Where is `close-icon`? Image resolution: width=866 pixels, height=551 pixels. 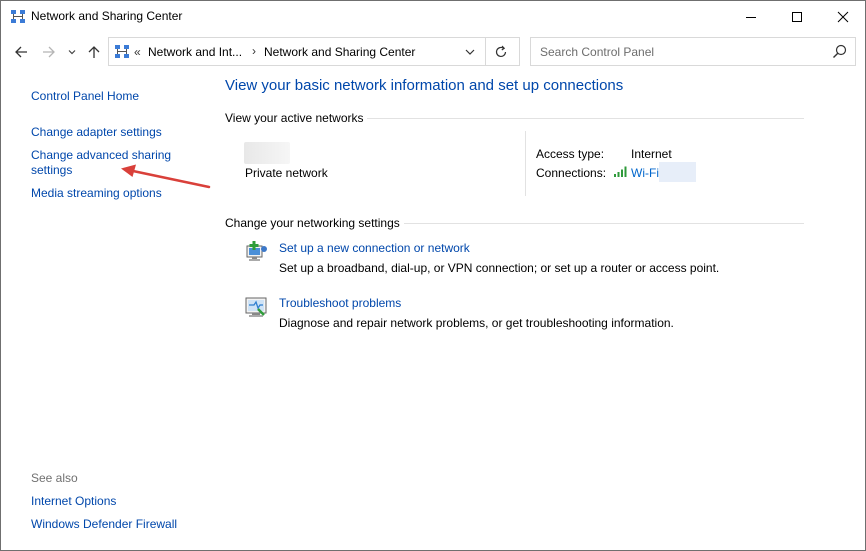
close-icon is located at coordinates (843, 16).